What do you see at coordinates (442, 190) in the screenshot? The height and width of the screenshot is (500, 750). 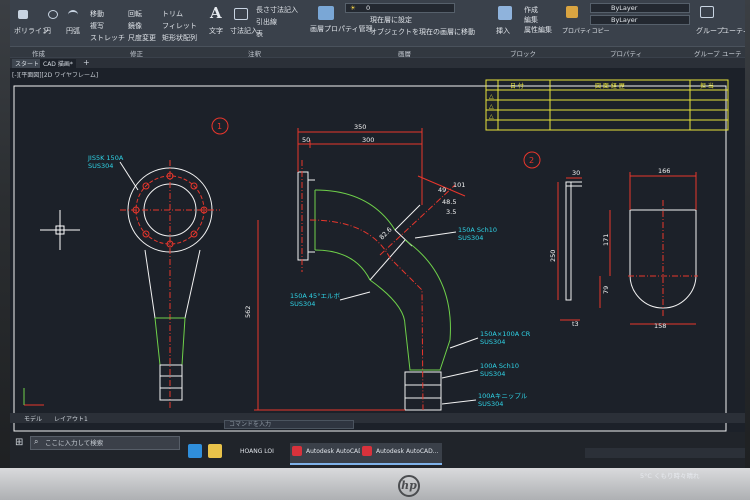 I see `dim-49: 49` at bounding box center [442, 190].